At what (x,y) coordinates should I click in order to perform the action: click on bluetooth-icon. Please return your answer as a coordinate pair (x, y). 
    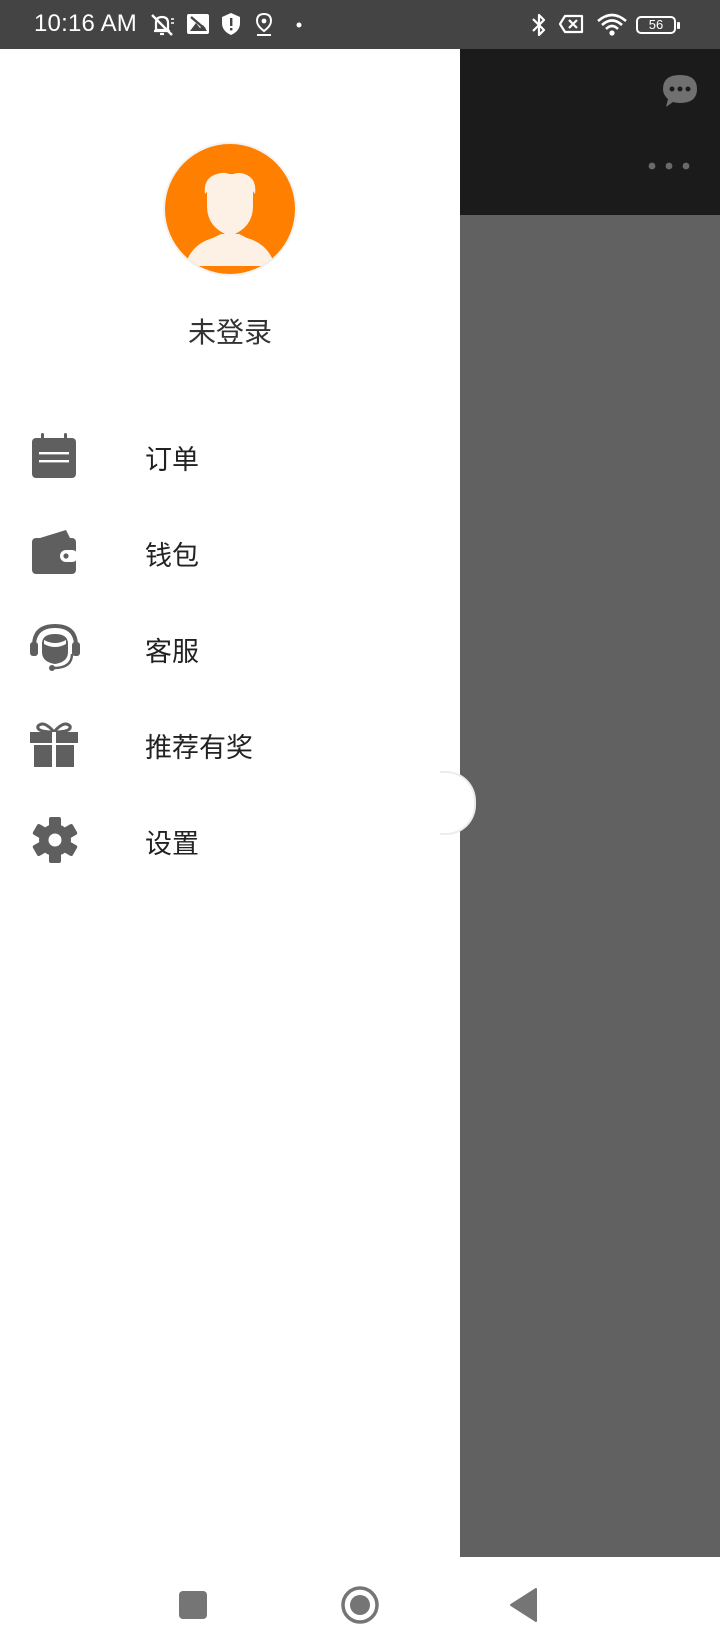
    Looking at the image, I should click on (539, 25).